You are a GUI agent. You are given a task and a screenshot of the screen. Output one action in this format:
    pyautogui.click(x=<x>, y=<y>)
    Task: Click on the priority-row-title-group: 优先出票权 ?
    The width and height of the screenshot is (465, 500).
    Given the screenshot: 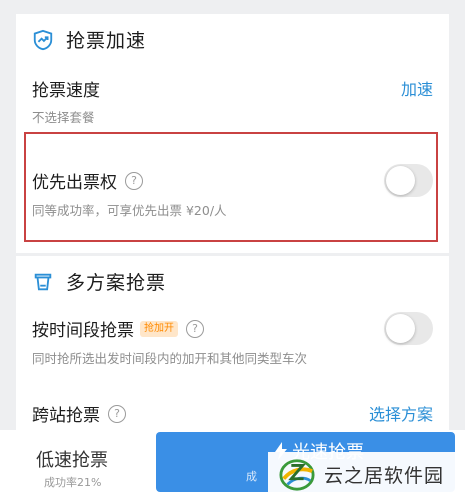 What is the action you would take?
    pyautogui.click(x=87, y=180)
    